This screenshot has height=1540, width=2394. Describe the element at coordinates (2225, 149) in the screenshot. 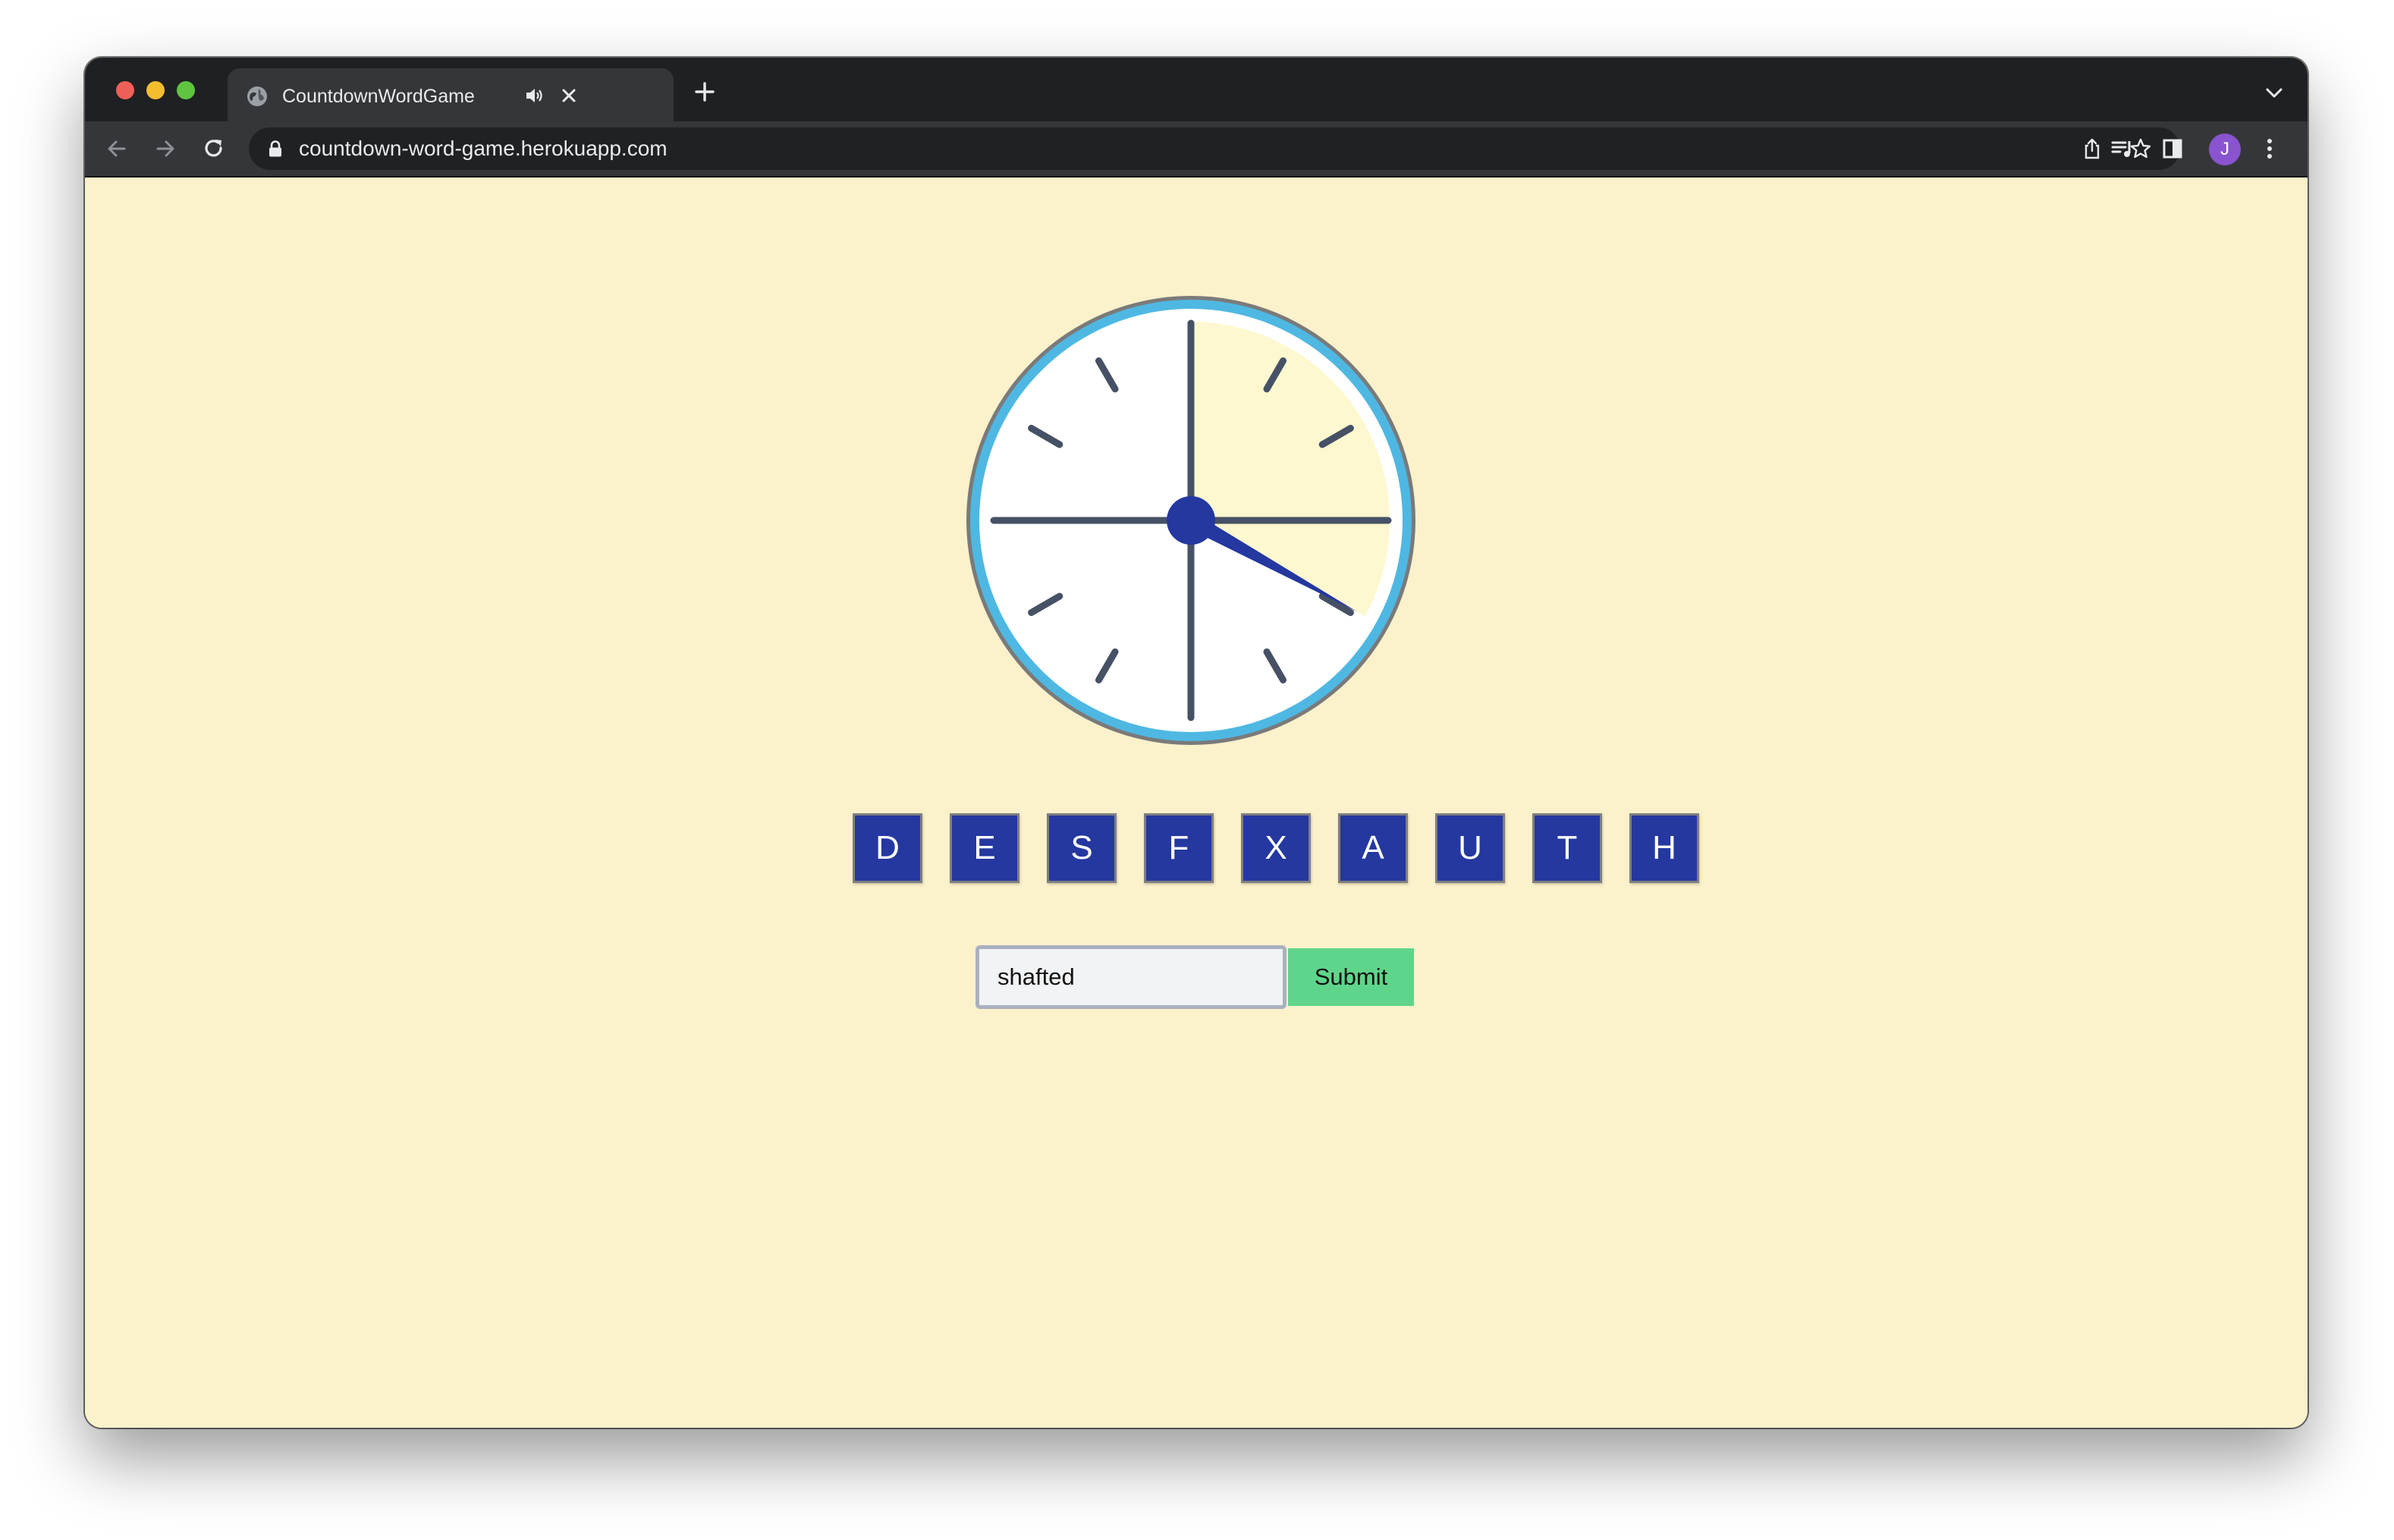

I see `profile-avatar: J` at that location.